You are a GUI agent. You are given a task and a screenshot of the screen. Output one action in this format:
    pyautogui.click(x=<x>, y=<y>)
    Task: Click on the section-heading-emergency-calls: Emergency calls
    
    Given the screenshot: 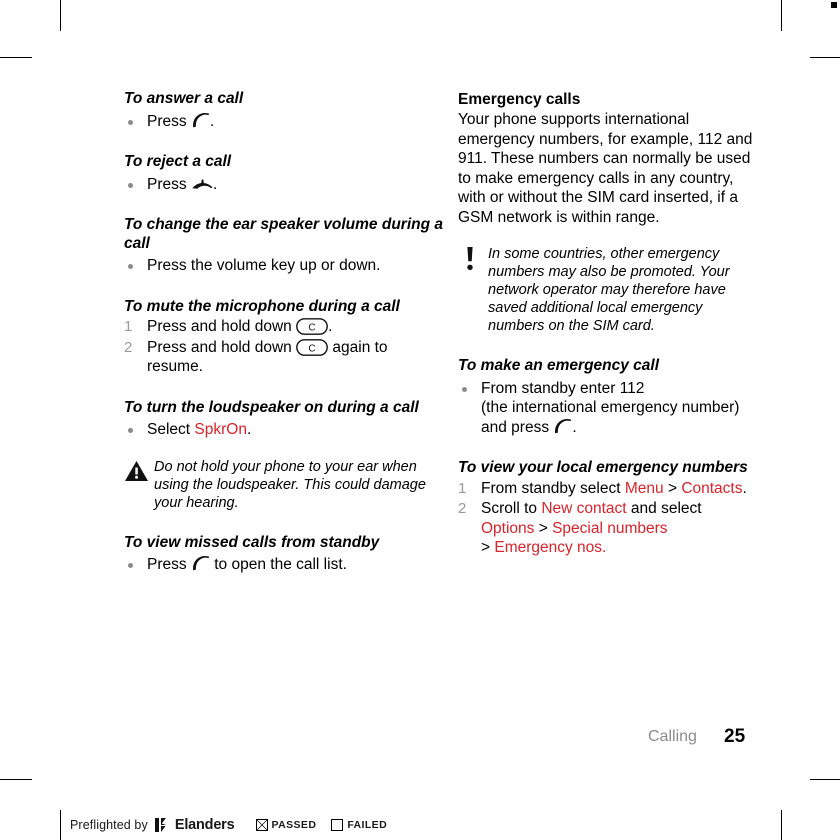 What is the action you would take?
    pyautogui.click(x=519, y=99)
    